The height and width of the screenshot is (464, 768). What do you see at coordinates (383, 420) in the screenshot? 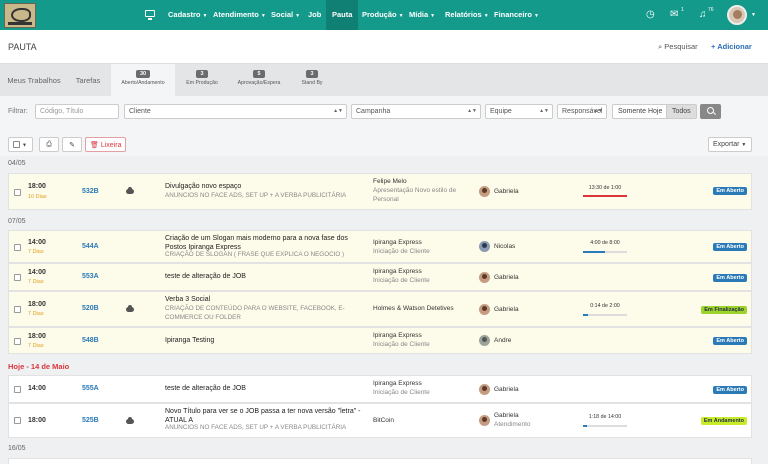
I see `row-client: BitCoin` at bounding box center [383, 420].